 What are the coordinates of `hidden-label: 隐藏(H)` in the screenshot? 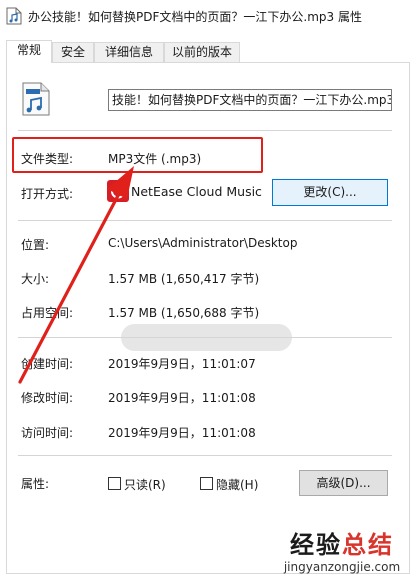 It's located at (237, 485).